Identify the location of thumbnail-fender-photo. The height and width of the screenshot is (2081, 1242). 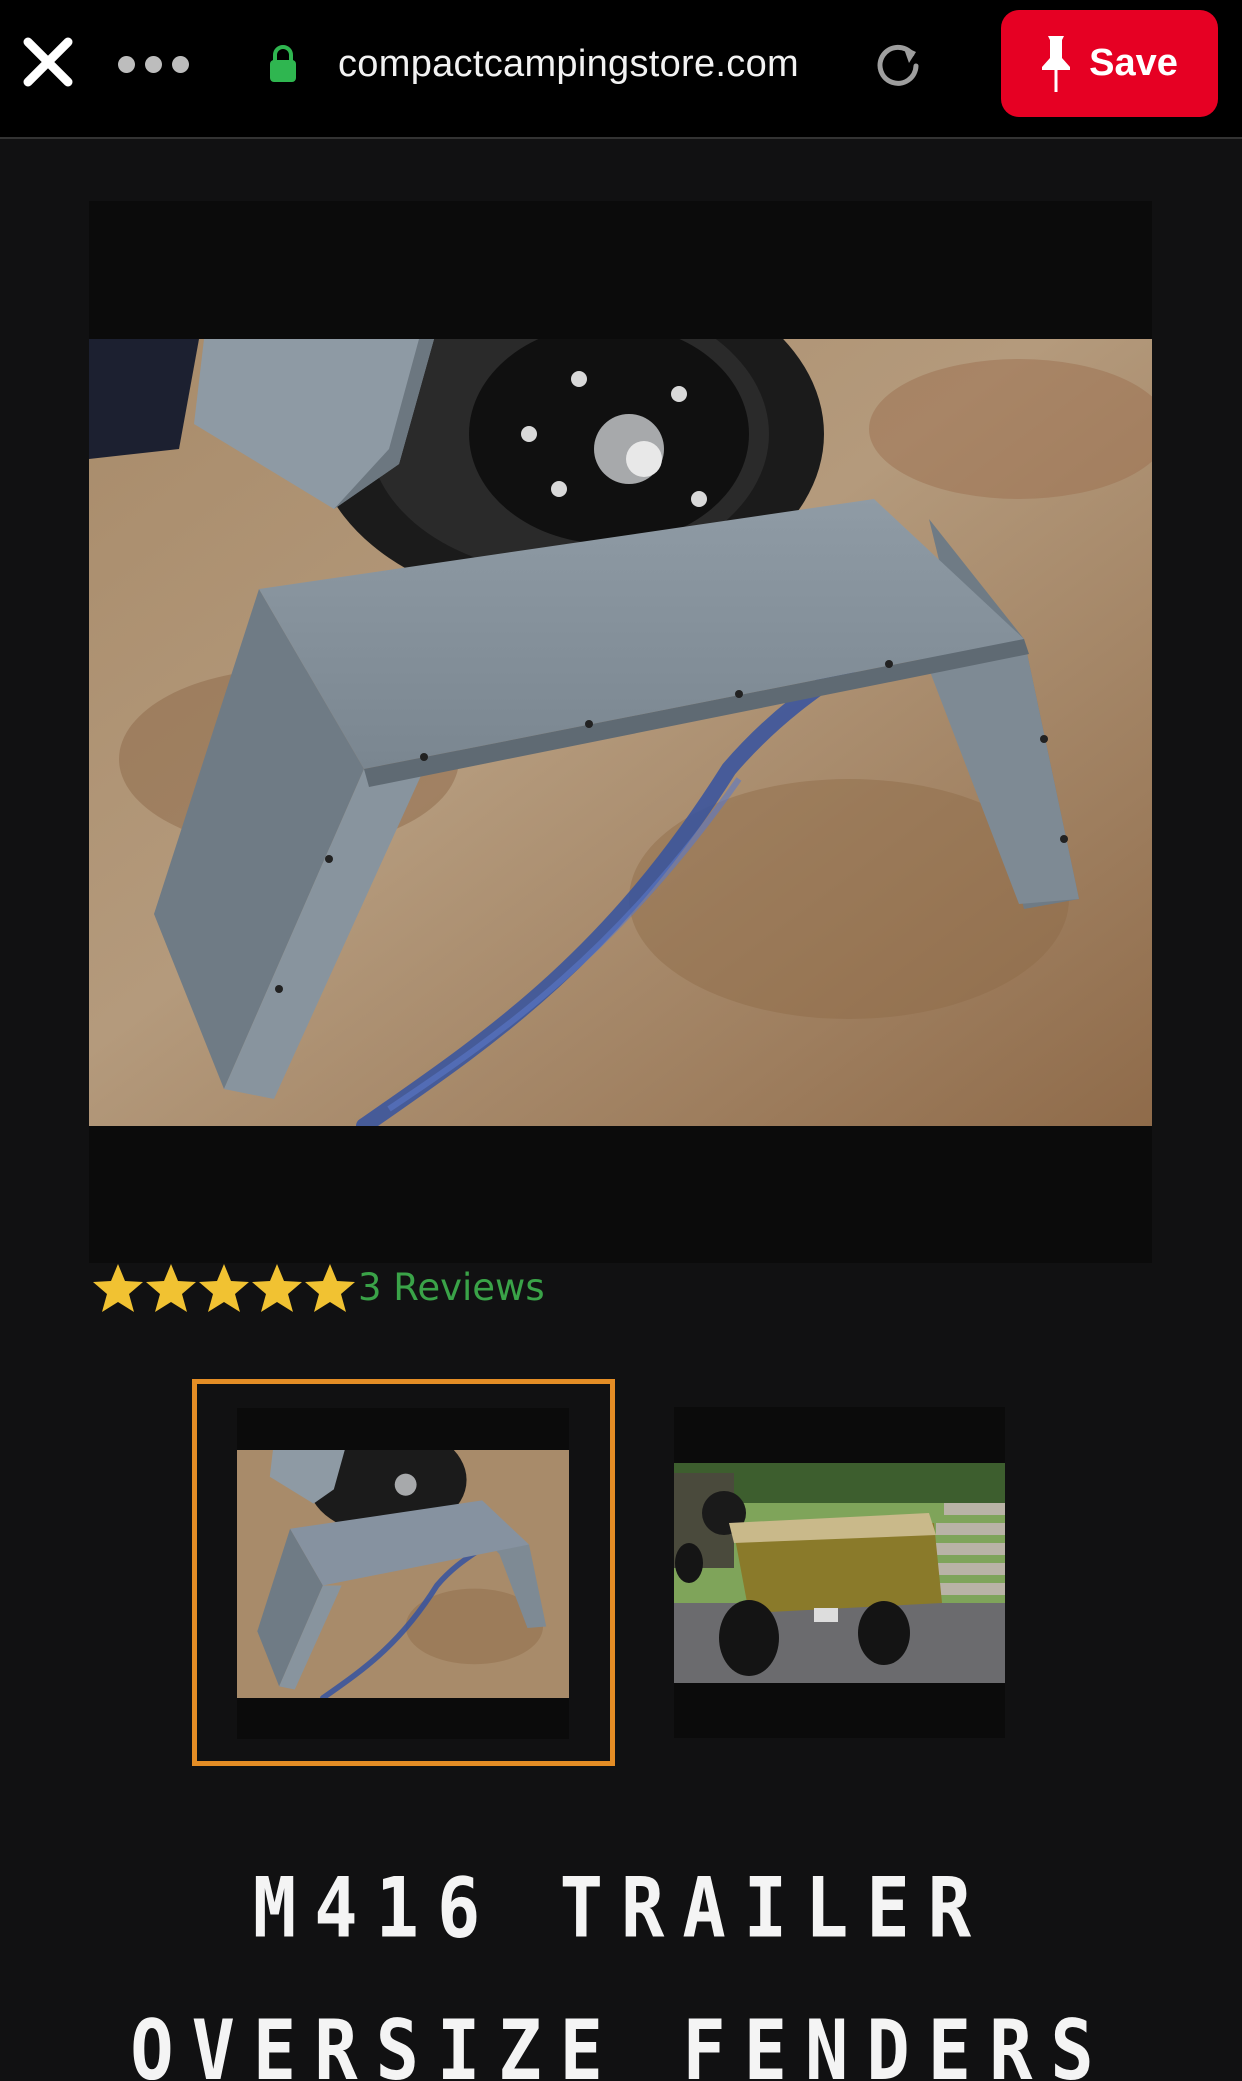
(403, 1574).